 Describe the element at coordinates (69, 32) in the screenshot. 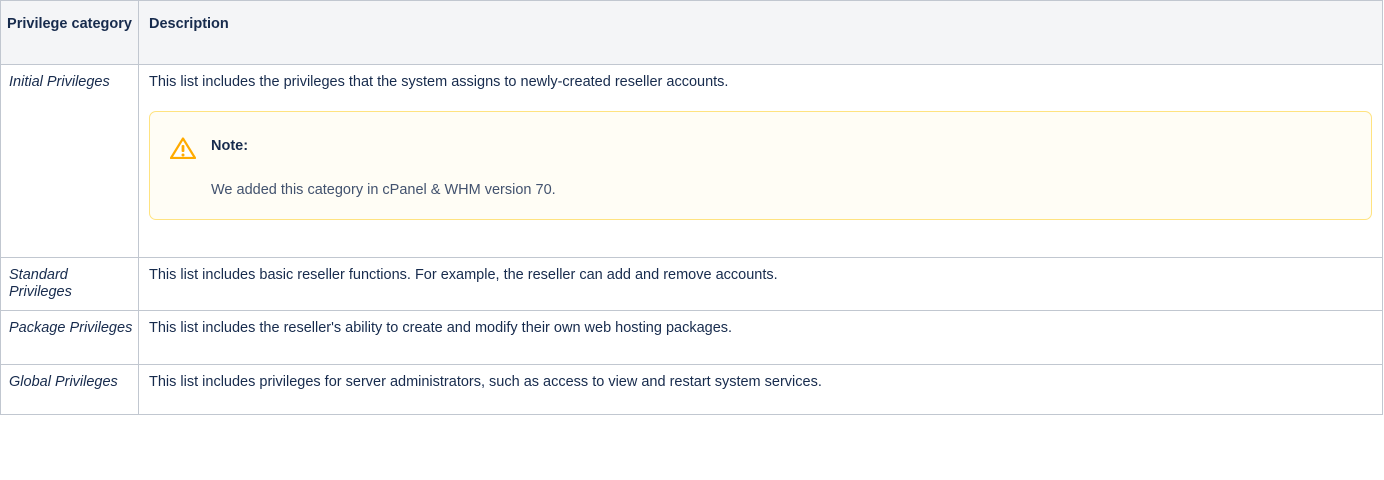

I see `header-privilege-category: Privilege category` at that location.